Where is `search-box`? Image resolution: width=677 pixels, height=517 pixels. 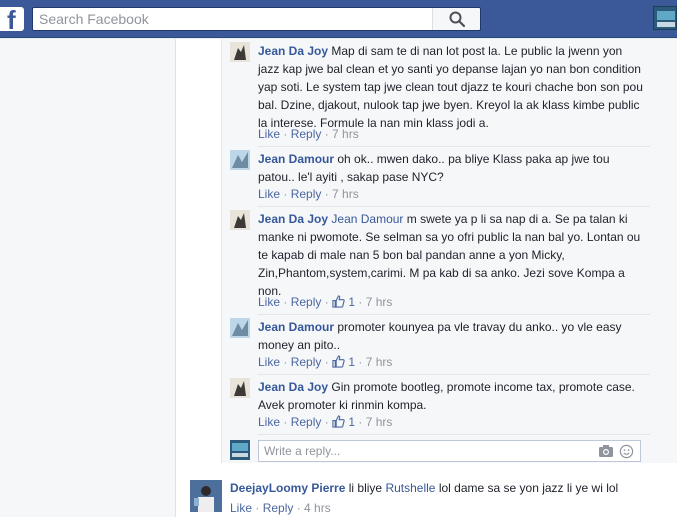 search-box is located at coordinates (256, 19).